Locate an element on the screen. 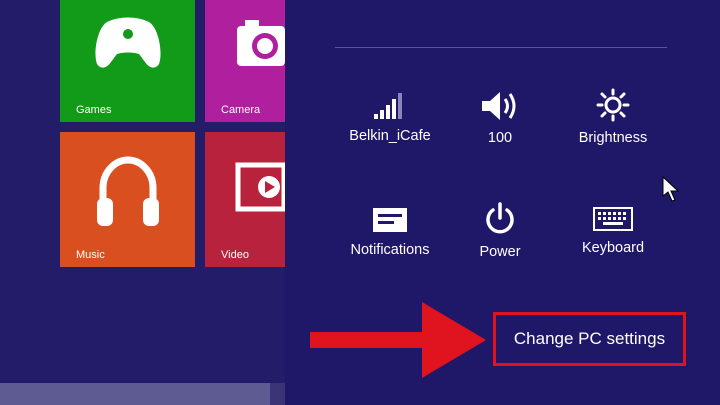 The width and height of the screenshot is (720, 405). tile-video: Video is located at coordinates (246, 199).